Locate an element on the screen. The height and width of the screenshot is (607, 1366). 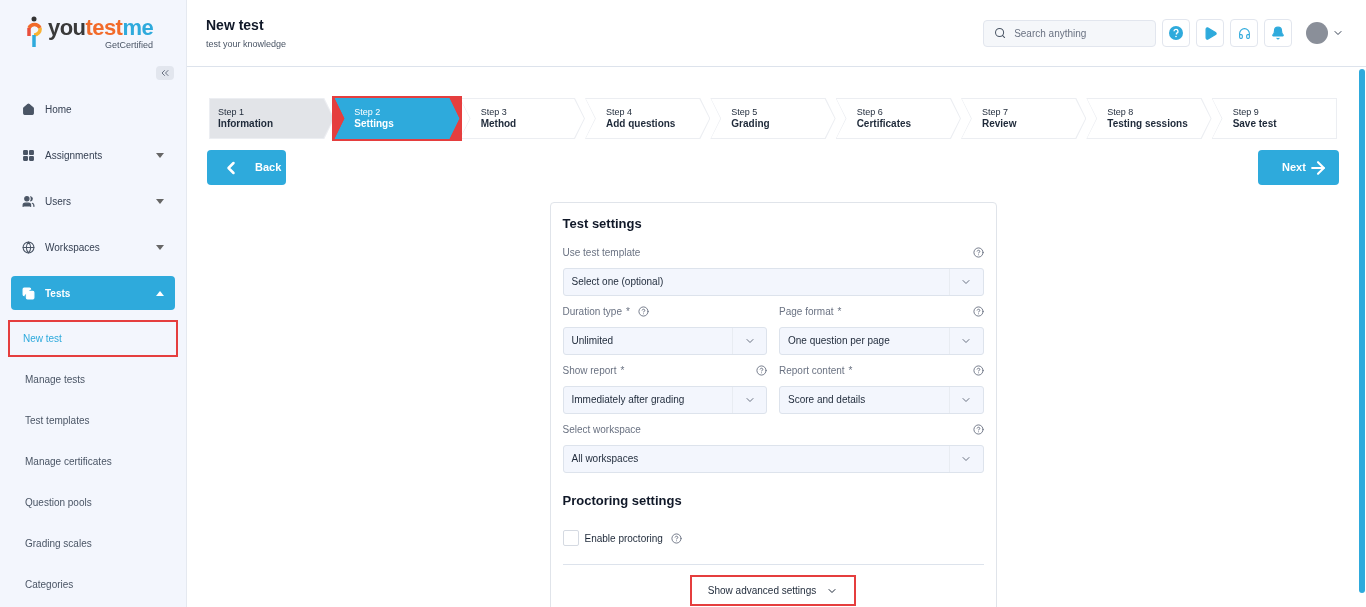
submenu-item: Manage certificates is located at coordinates (93, 461).